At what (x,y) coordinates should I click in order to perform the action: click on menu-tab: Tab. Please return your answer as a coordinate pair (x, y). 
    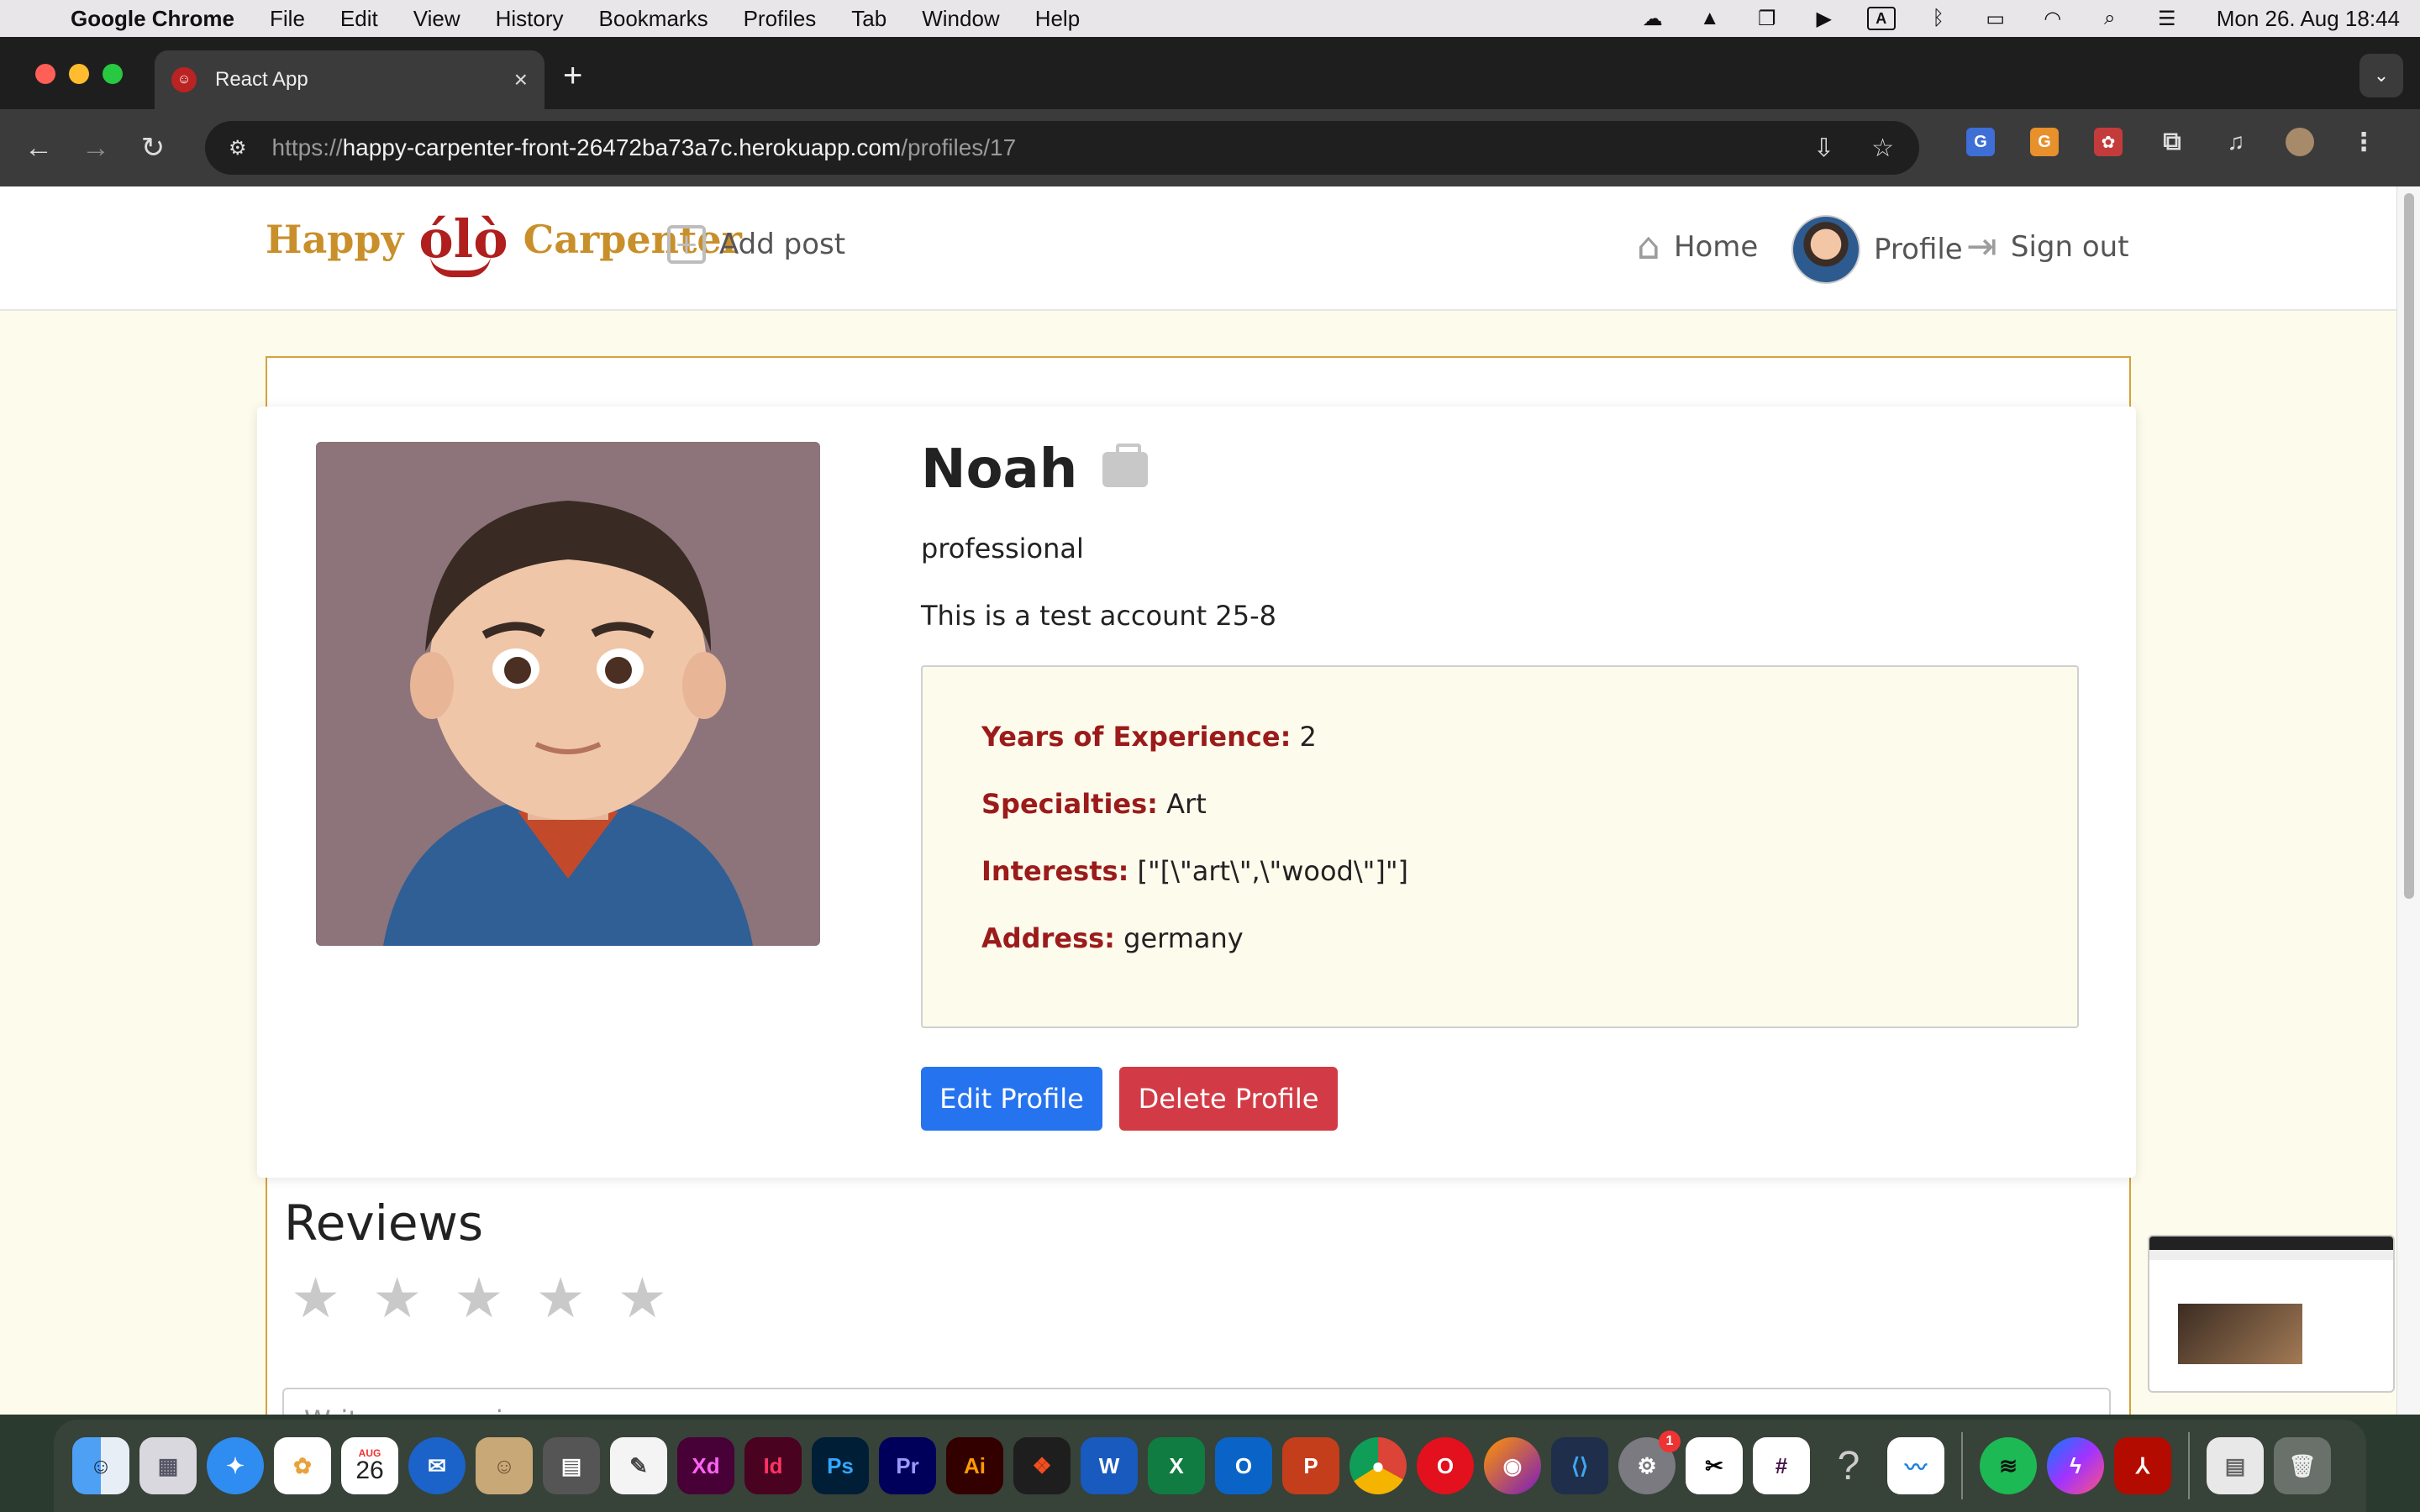
    Looking at the image, I should click on (869, 19).